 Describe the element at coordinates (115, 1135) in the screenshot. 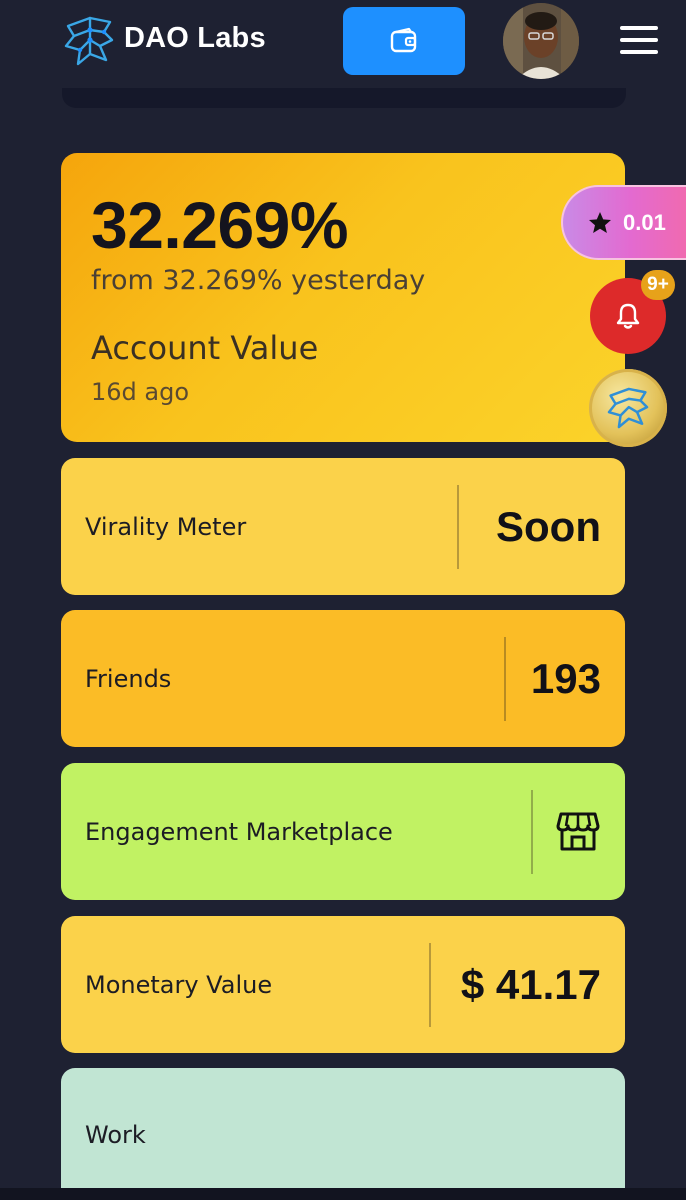

I see `work-label: Work` at that location.